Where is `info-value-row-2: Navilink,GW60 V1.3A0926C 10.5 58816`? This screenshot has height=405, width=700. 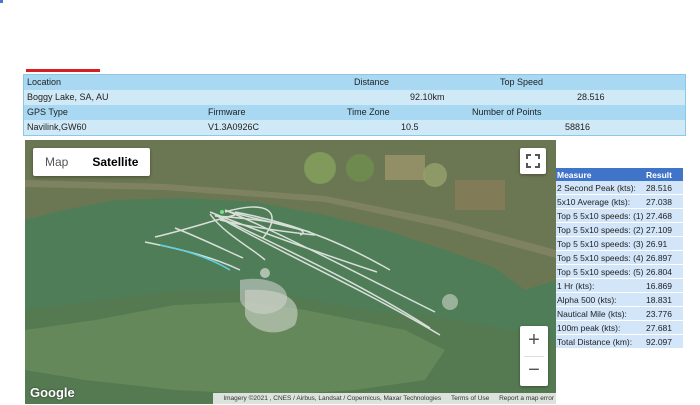 info-value-row-2: Navilink,GW60 V1.3A0926C 10.5 58816 is located at coordinates (354, 127).